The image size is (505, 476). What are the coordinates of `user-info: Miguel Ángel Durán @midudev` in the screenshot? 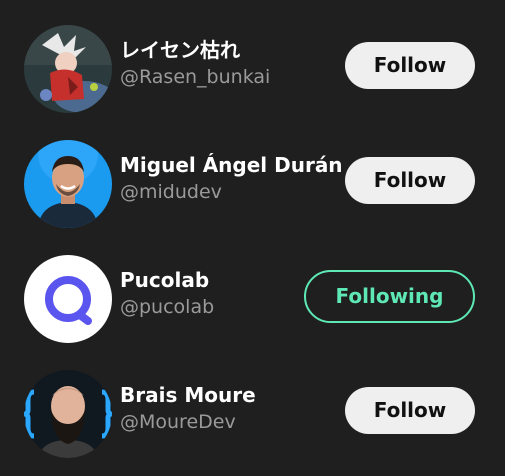 It's located at (231, 179).